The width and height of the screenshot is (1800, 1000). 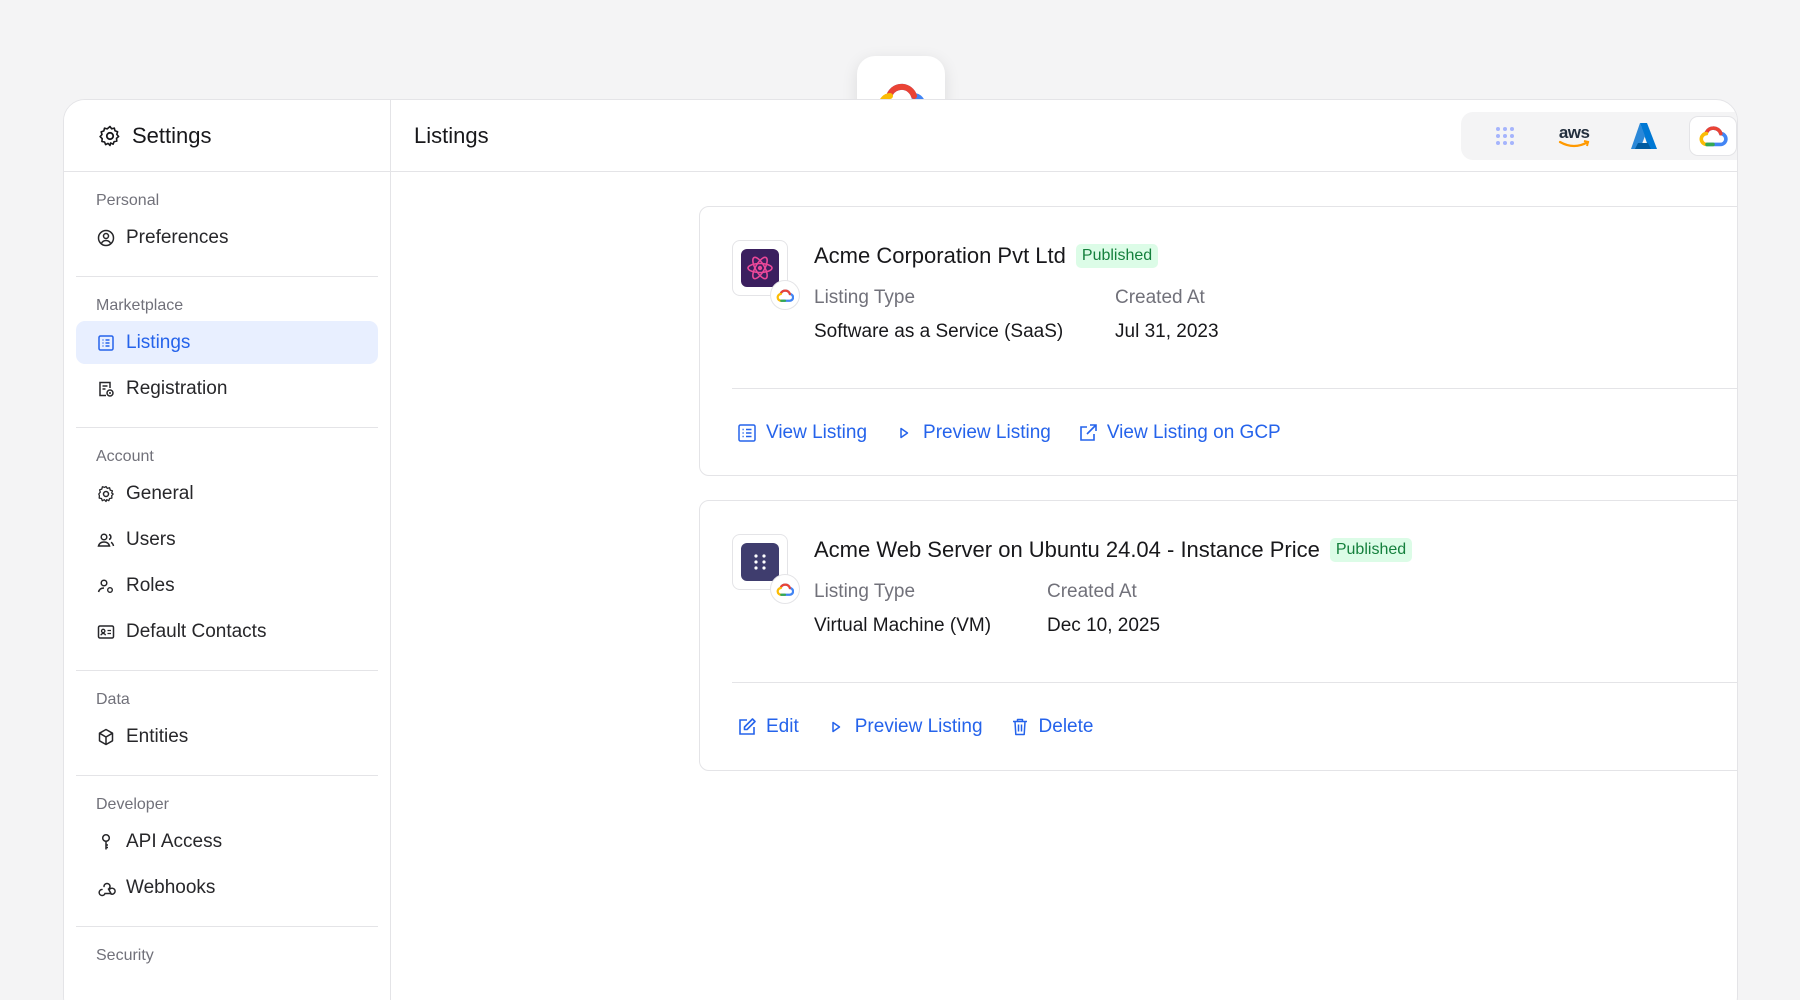 What do you see at coordinates (1193, 432) in the screenshot?
I see `action-label: View Listing on GCP` at bounding box center [1193, 432].